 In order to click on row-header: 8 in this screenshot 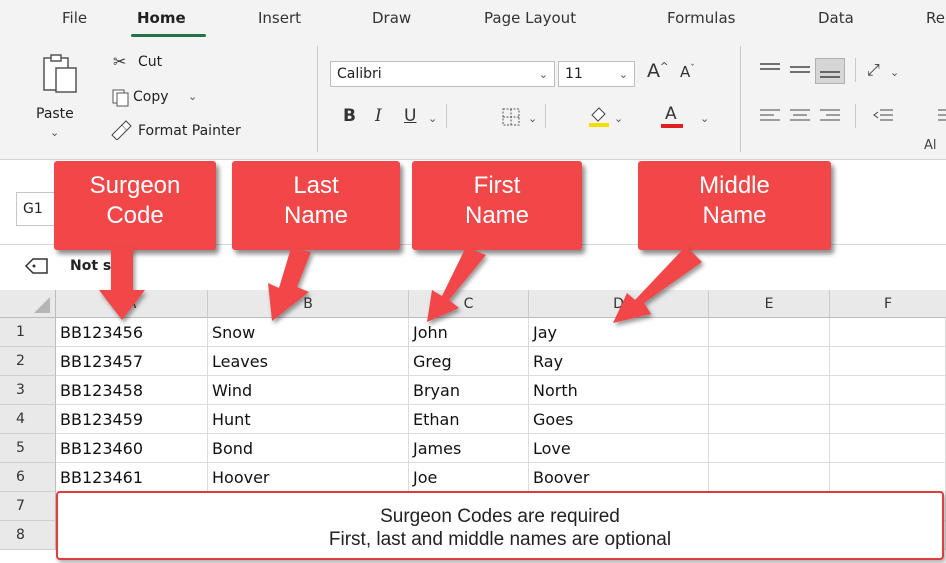, I will do `click(28, 535)`.